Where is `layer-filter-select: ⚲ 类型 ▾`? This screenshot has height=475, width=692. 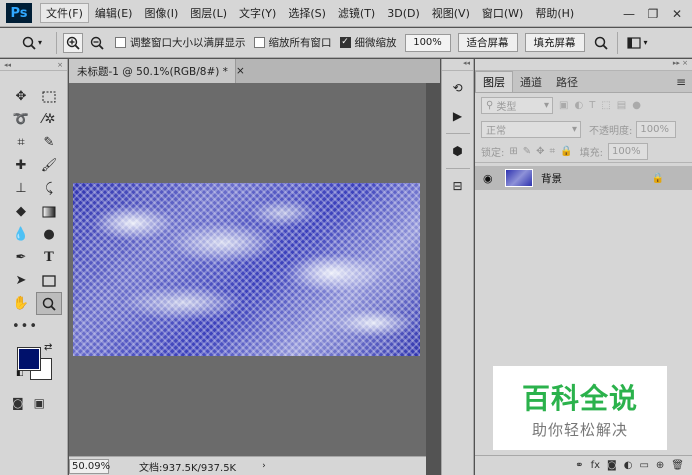 layer-filter-select: ⚲ 类型 ▾ is located at coordinates (517, 105).